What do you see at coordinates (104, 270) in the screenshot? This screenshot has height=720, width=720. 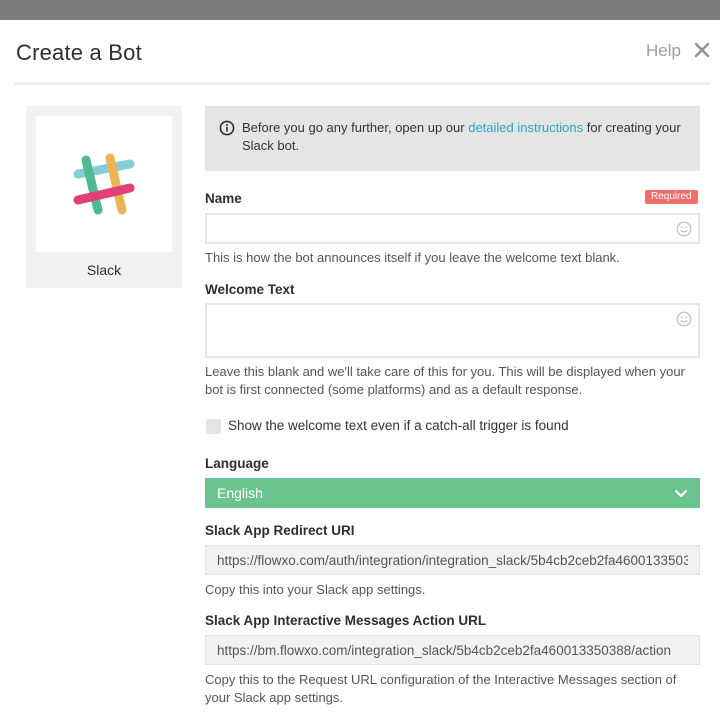 I see `integration-card-label: Slack` at bounding box center [104, 270].